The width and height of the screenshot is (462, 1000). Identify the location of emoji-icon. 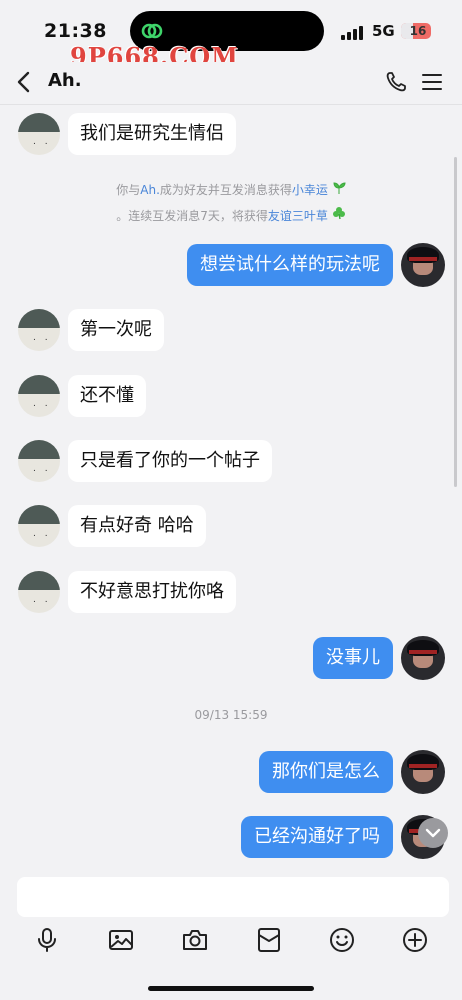
(342, 940).